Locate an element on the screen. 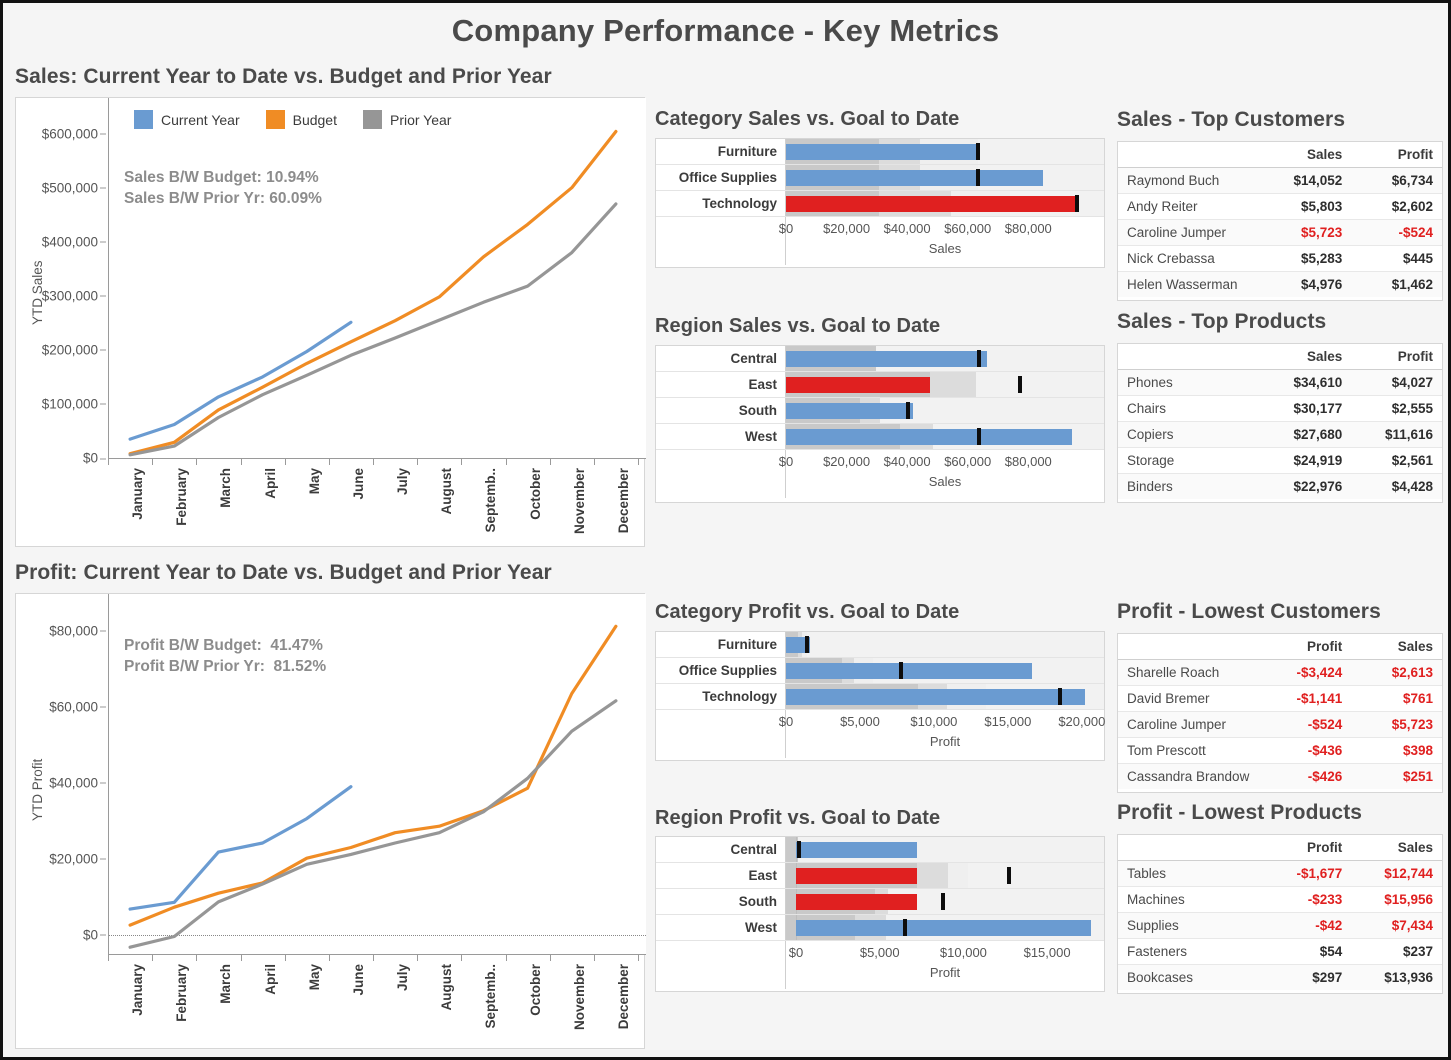 This screenshot has width=1451, height=1060. legend-item: Prior Year is located at coordinates (406, 119).